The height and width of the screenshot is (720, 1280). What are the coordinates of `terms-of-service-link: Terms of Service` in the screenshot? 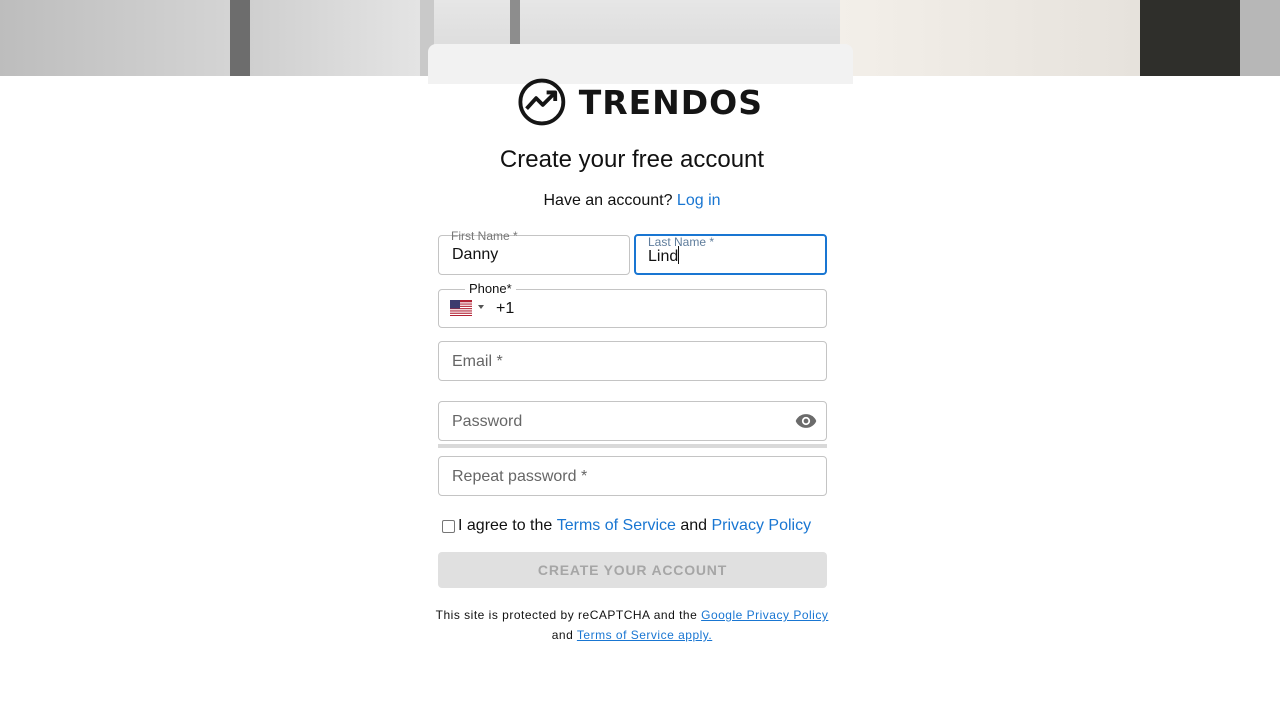 It's located at (616, 526).